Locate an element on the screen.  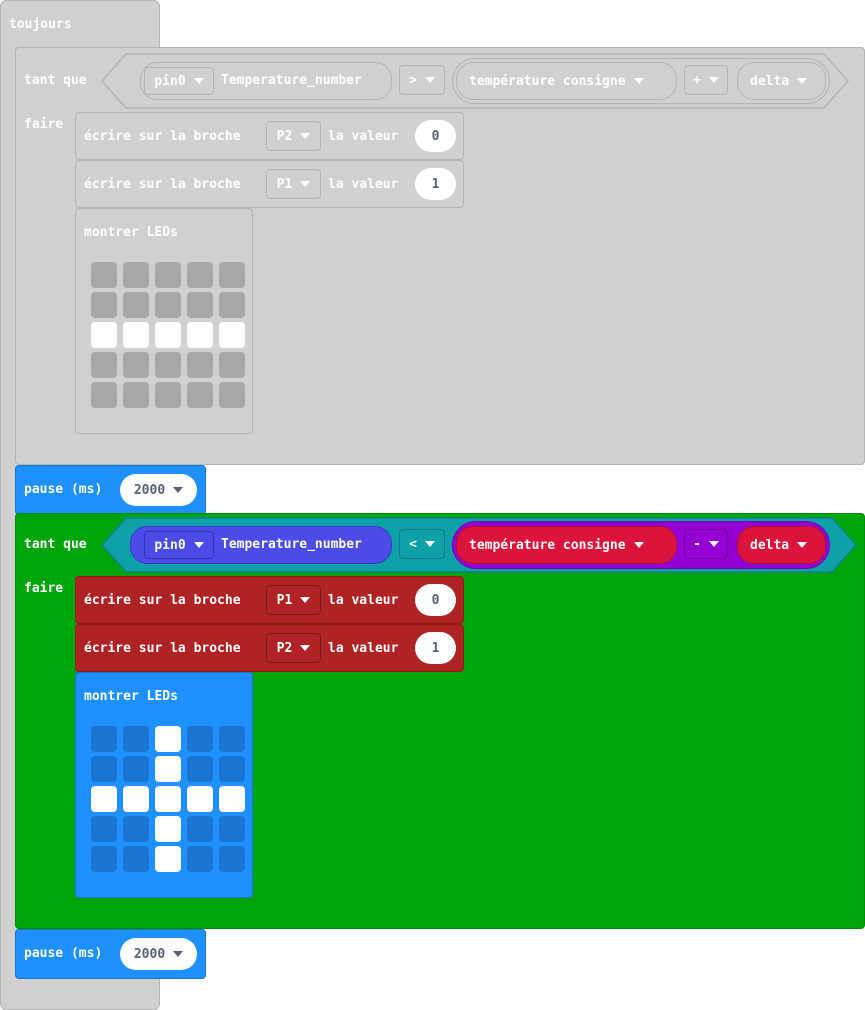
pin-select-2: P1 is located at coordinates (293, 184).